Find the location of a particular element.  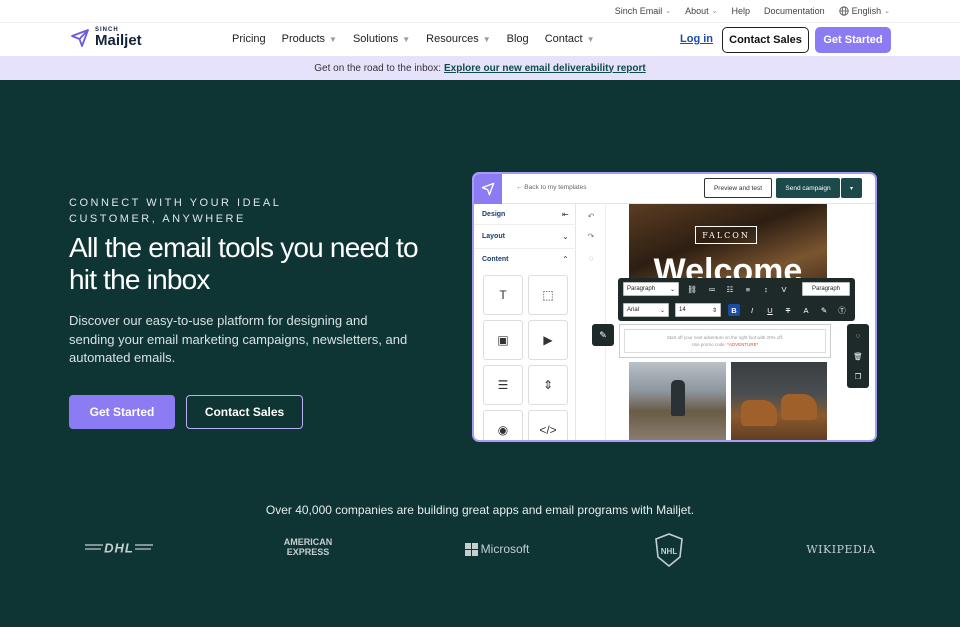

undo-icon: ↶ is located at coordinates (591, 216).